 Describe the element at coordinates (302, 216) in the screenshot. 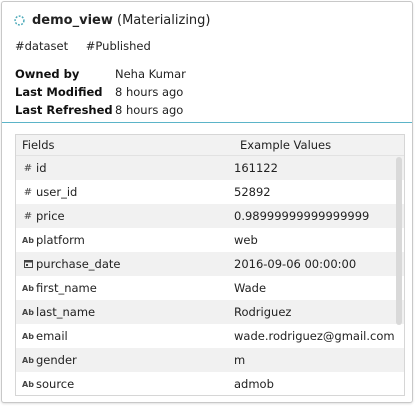

I see `example-value: 0.98999999999999999` at that location.